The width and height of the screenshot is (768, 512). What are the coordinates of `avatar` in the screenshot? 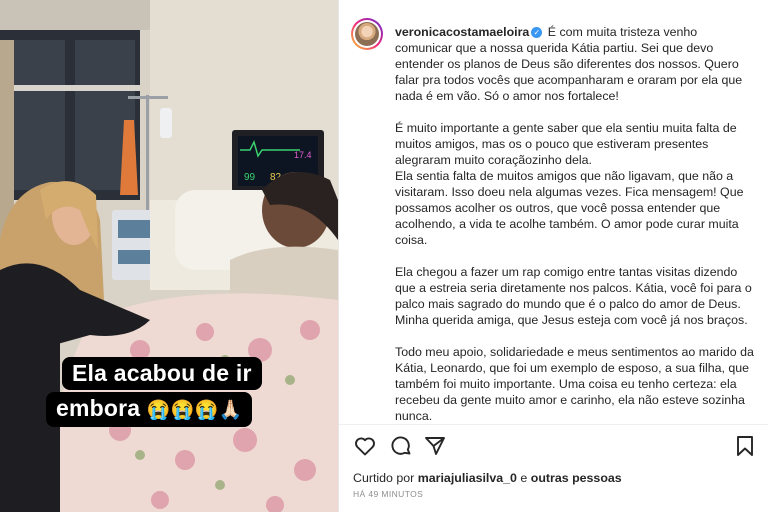 It's located at (367, 34).